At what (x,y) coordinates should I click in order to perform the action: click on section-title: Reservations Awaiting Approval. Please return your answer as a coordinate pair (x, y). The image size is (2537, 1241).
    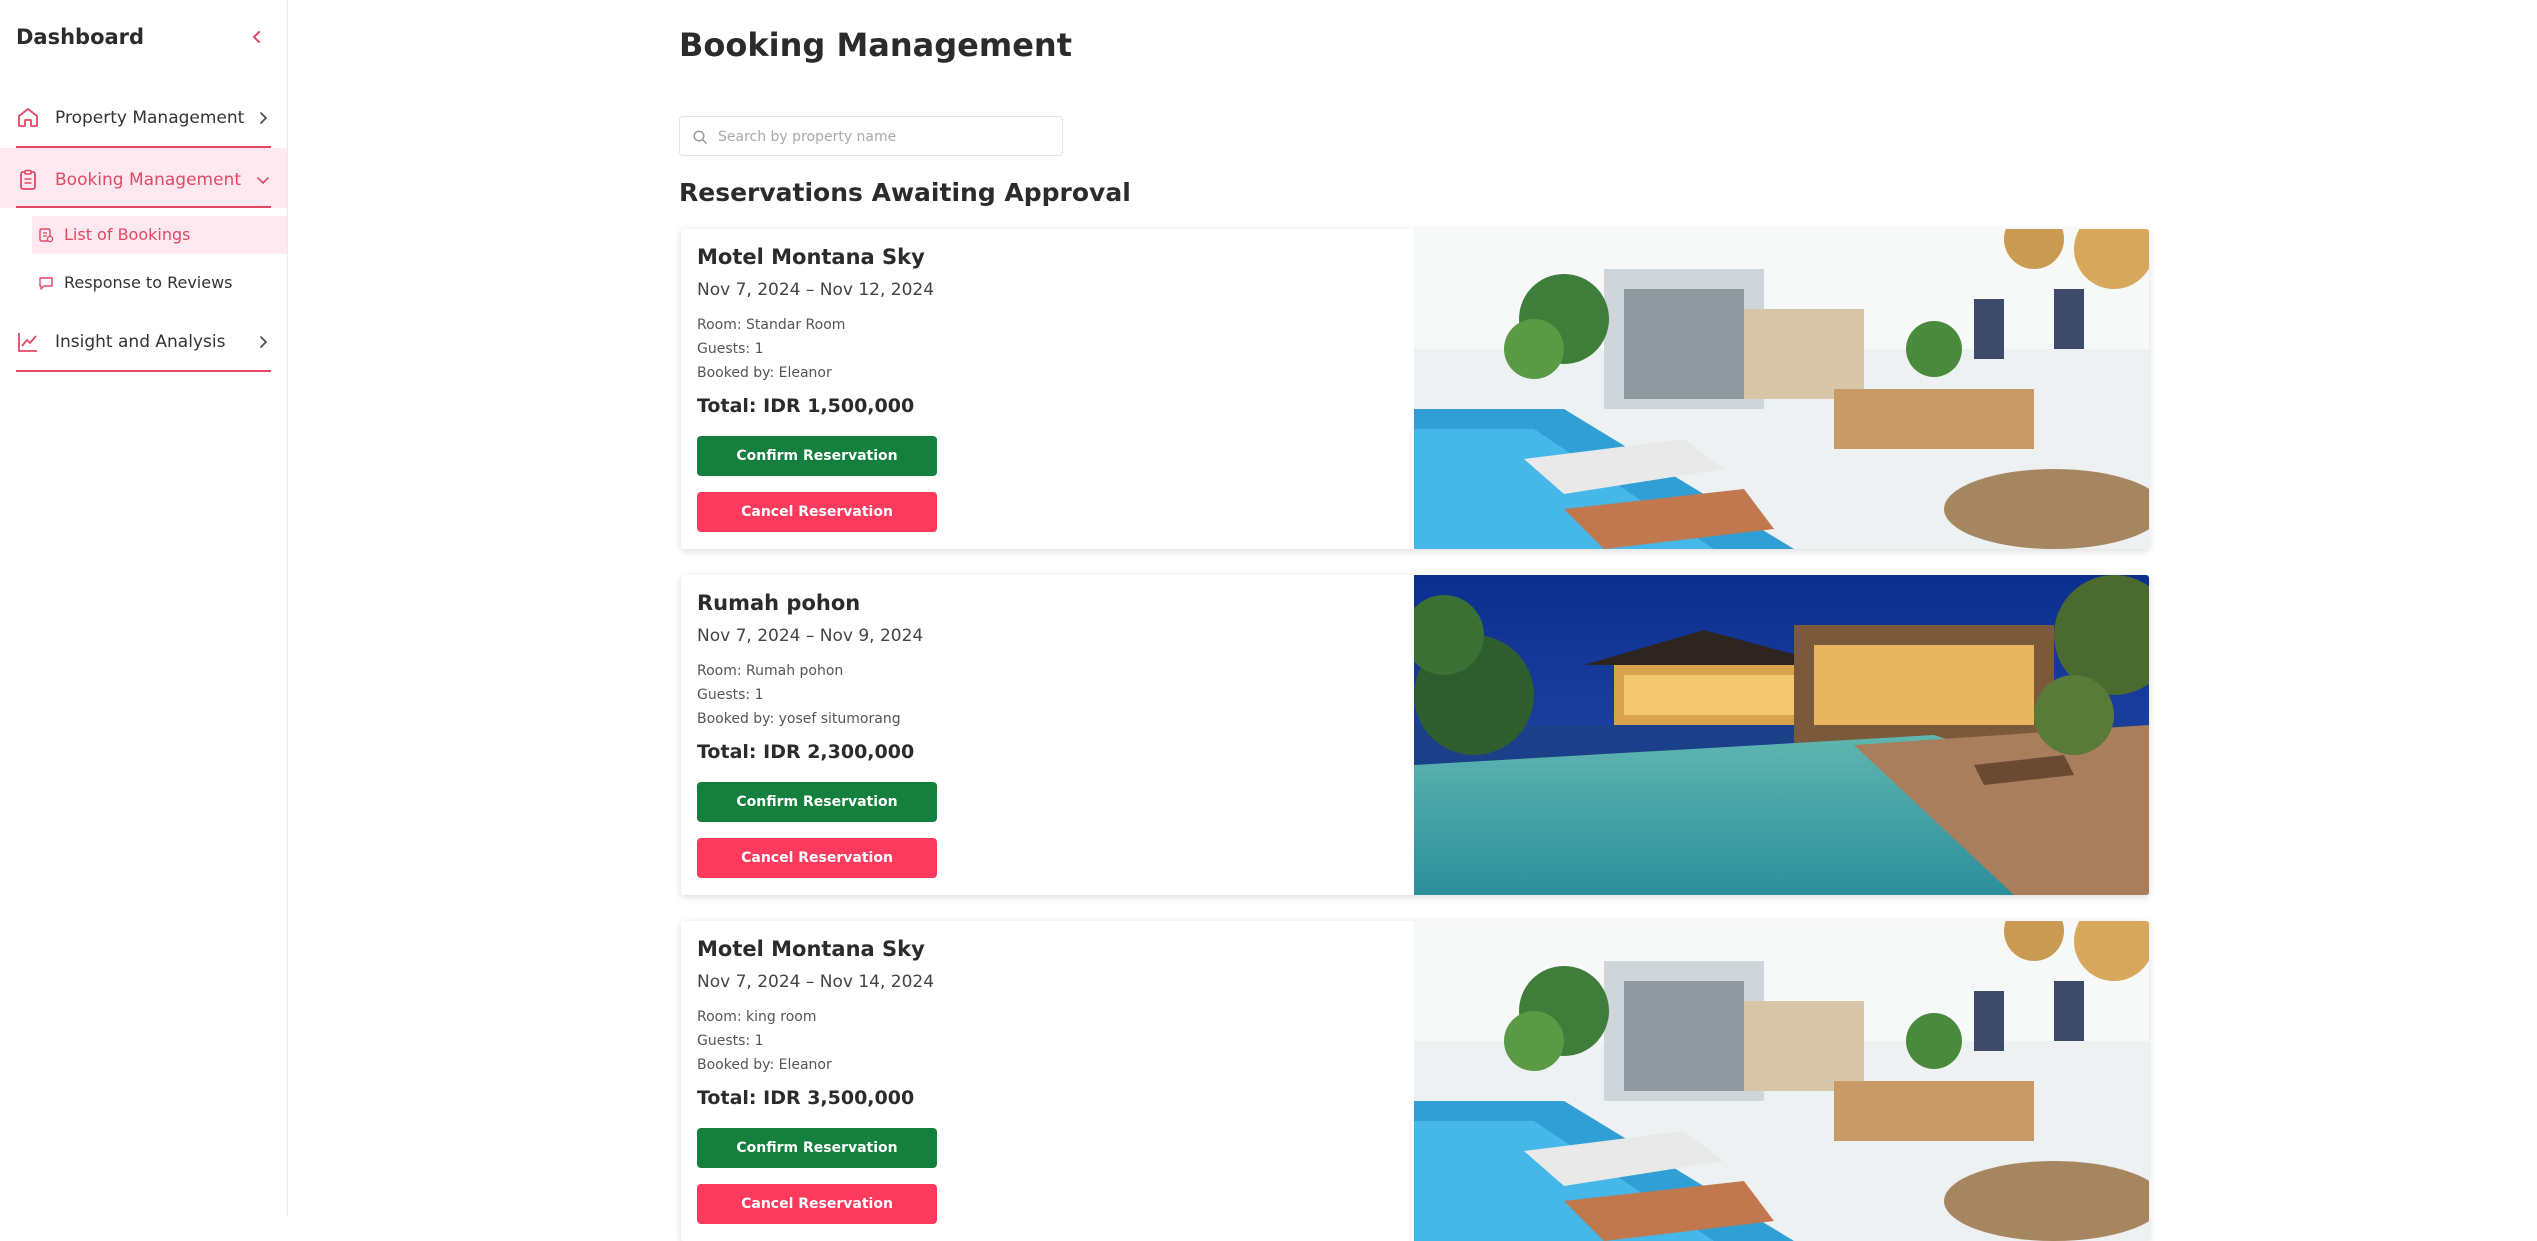
    Looking at the image, I should click on (905, 192).